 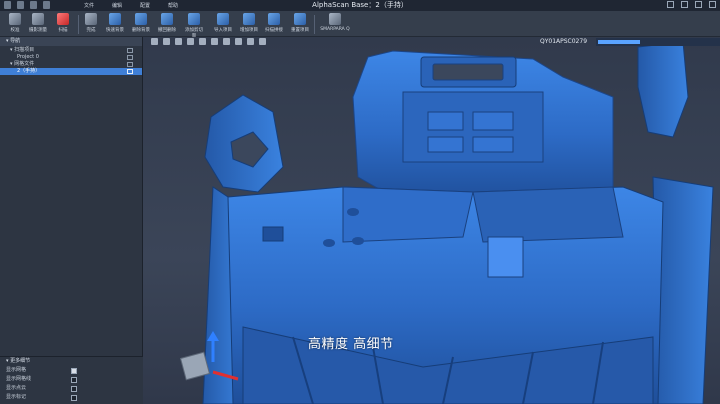 What do you see at coordinates (262, 41) in the screenshot?
I see `close-icon` at bounding box center [262, 41].